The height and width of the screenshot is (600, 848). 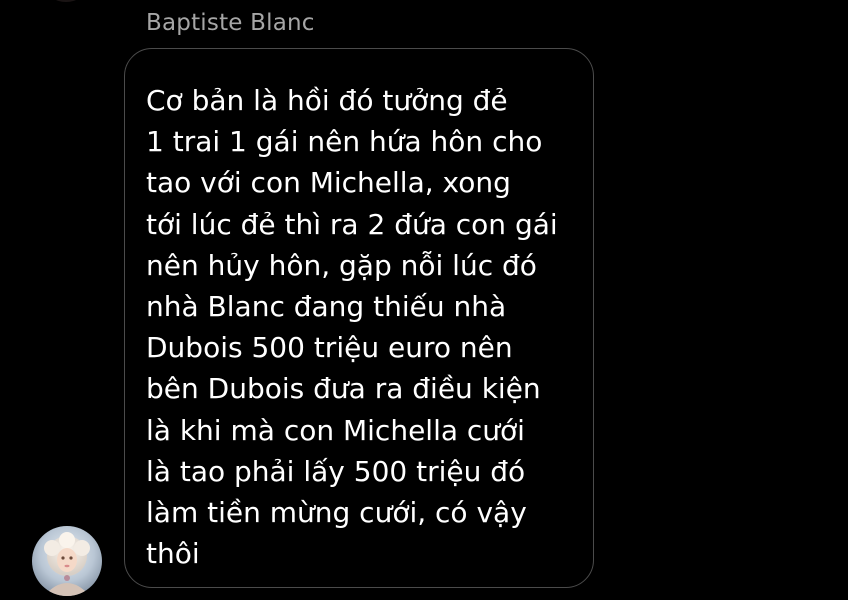 I want to click on message-line: nên hủy hôn, gặp nỗi lúc đó, so click(x=341, y=265).